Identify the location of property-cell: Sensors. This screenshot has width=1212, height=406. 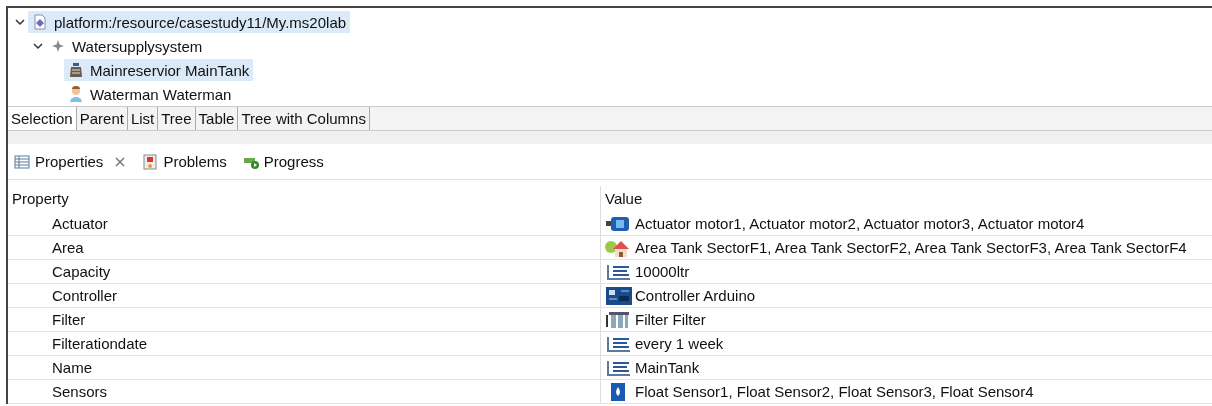
(304, 392).